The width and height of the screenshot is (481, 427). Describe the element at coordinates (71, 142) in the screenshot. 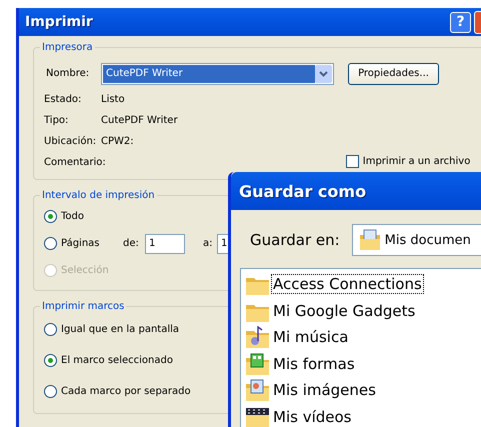

I see `info-label: Ubicación:` at that location.